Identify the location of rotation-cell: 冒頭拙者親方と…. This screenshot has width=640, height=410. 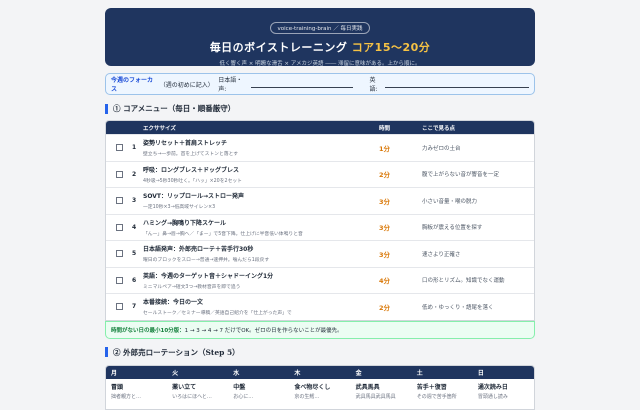
(136, 394).